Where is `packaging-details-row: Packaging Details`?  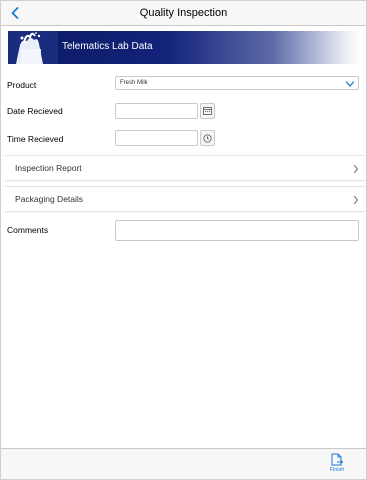 packaging-details-row: Packaging Details is located at coordinates (185, 199).